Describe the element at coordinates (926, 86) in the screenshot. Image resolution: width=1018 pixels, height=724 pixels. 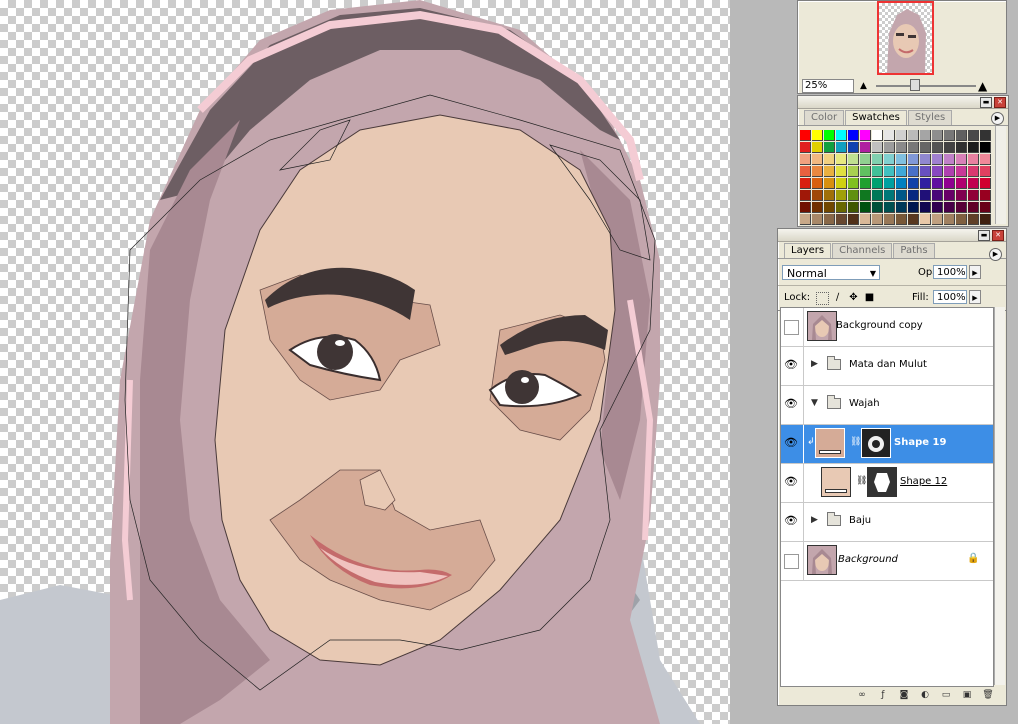
I see `zoom-slider` at that location.